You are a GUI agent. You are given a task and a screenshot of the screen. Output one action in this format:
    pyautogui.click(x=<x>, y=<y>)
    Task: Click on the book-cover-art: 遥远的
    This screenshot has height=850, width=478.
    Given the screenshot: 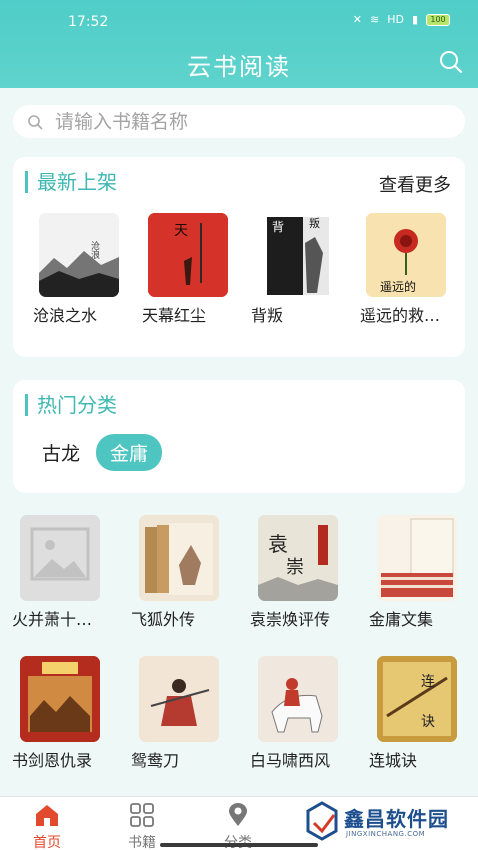 What is the action you would take?
    pyautogui.click(x=406, y=255)
    